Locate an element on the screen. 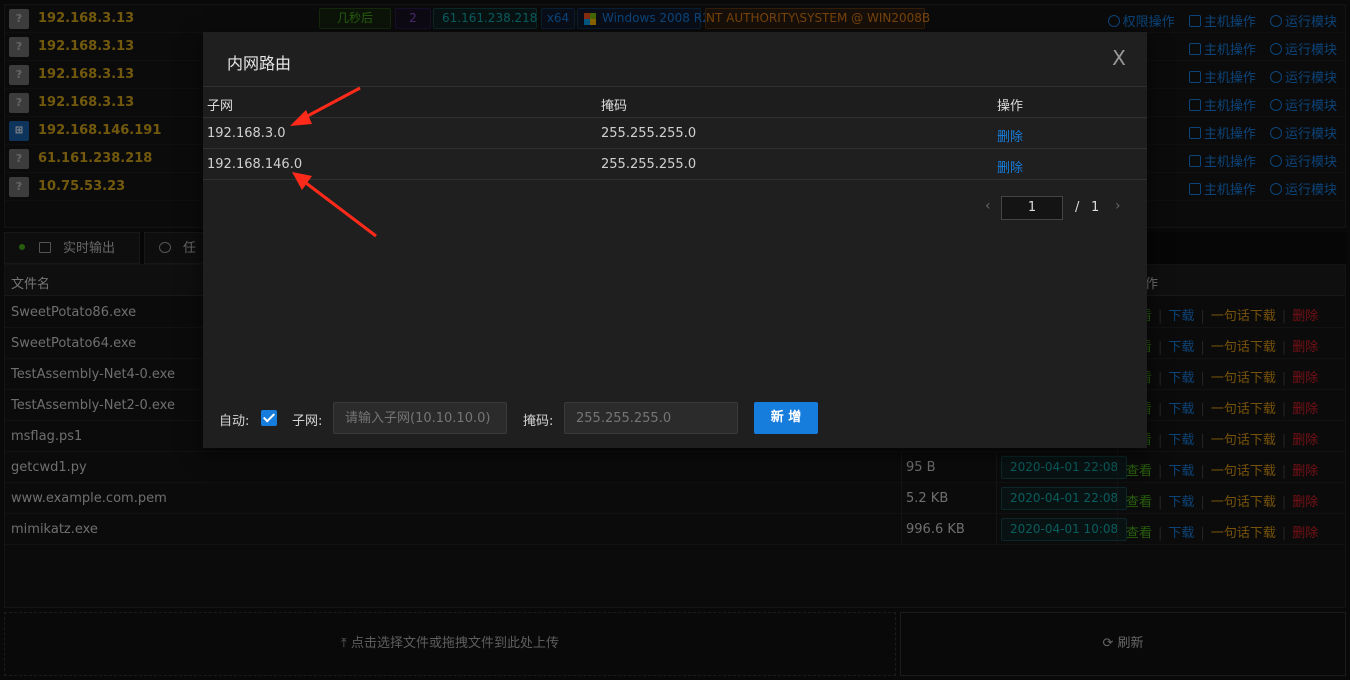  annotation-arrow-top is located at coordinates (325, 106).